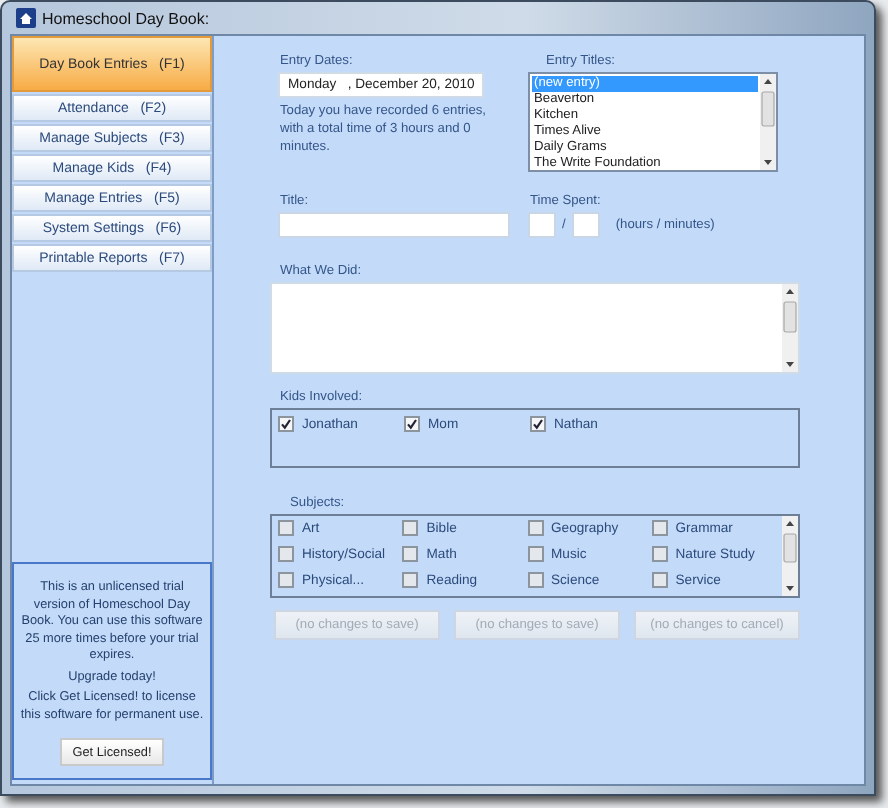  What do you see at coordinates (26, 18) in the screenshot?
I see `house-icon` at bounding box center [26, 18].